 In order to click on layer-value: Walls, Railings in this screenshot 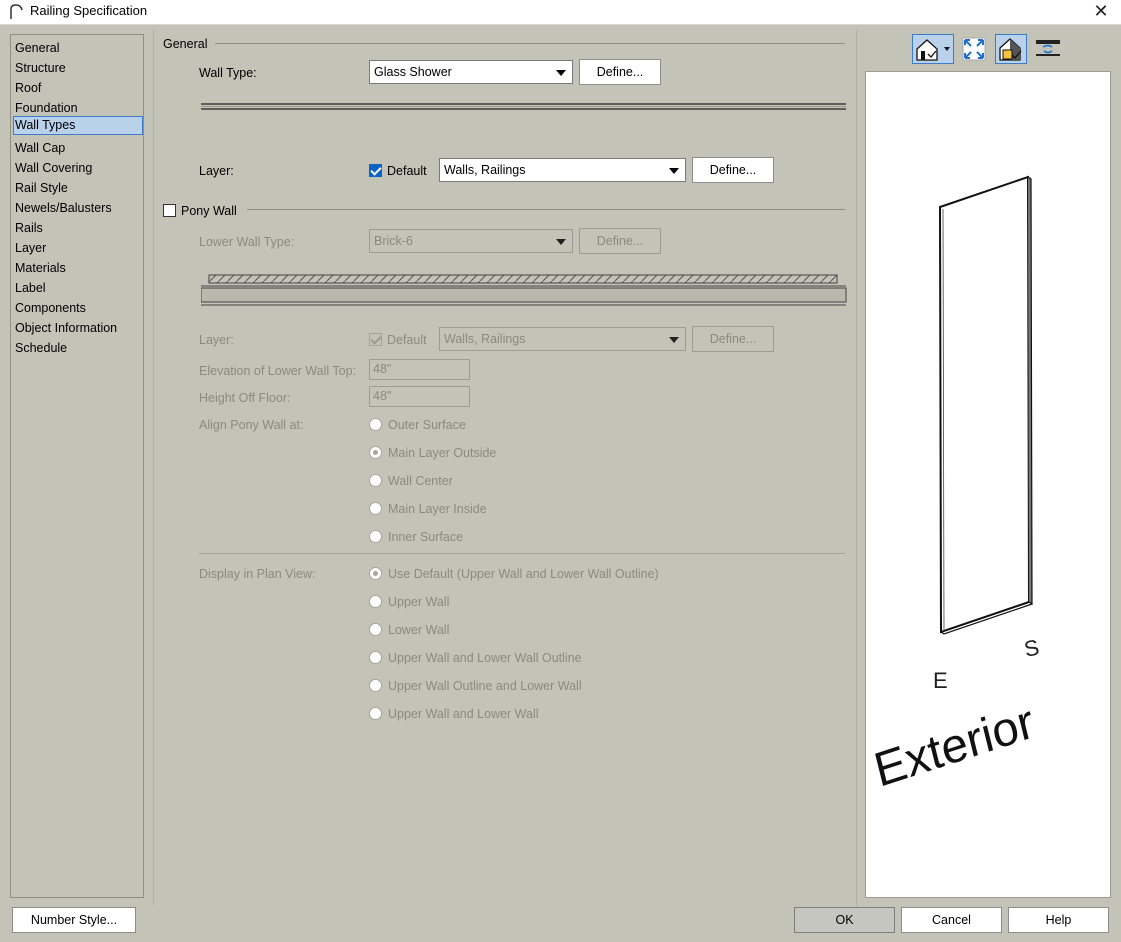, I will do `click(485, 170)`.